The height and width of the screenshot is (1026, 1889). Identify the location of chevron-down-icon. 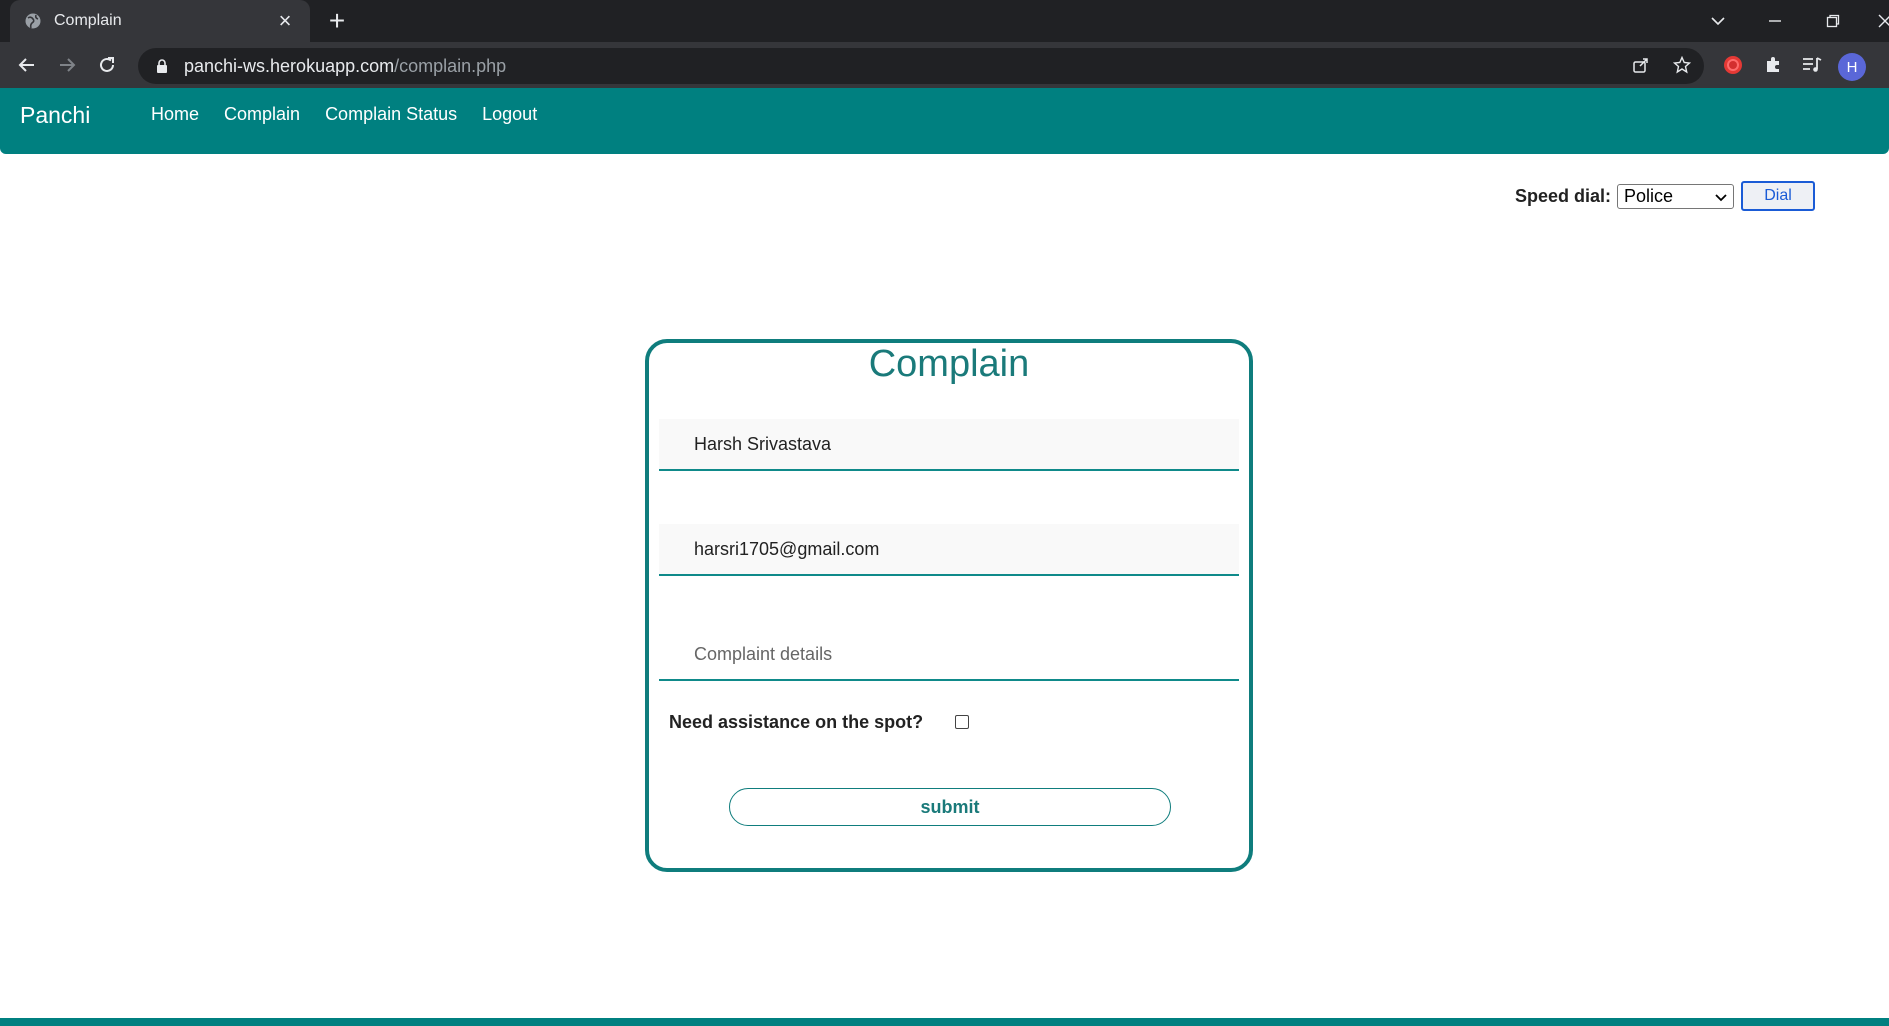
(1721, 196).